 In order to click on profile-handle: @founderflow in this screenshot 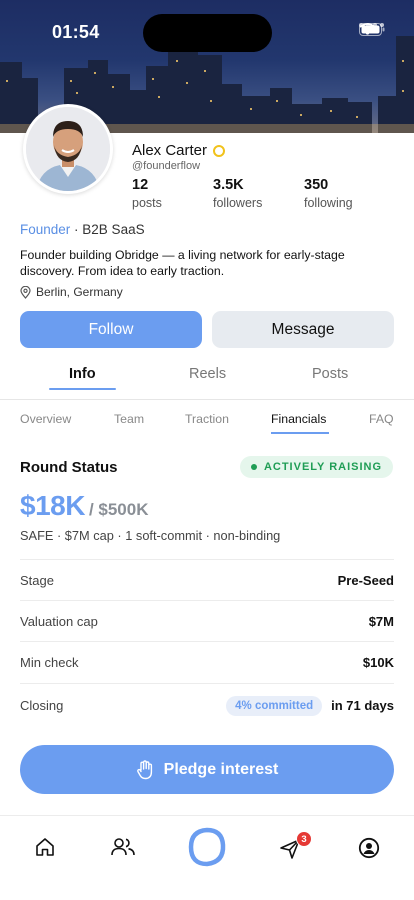, I will do `click(166, 166)`.